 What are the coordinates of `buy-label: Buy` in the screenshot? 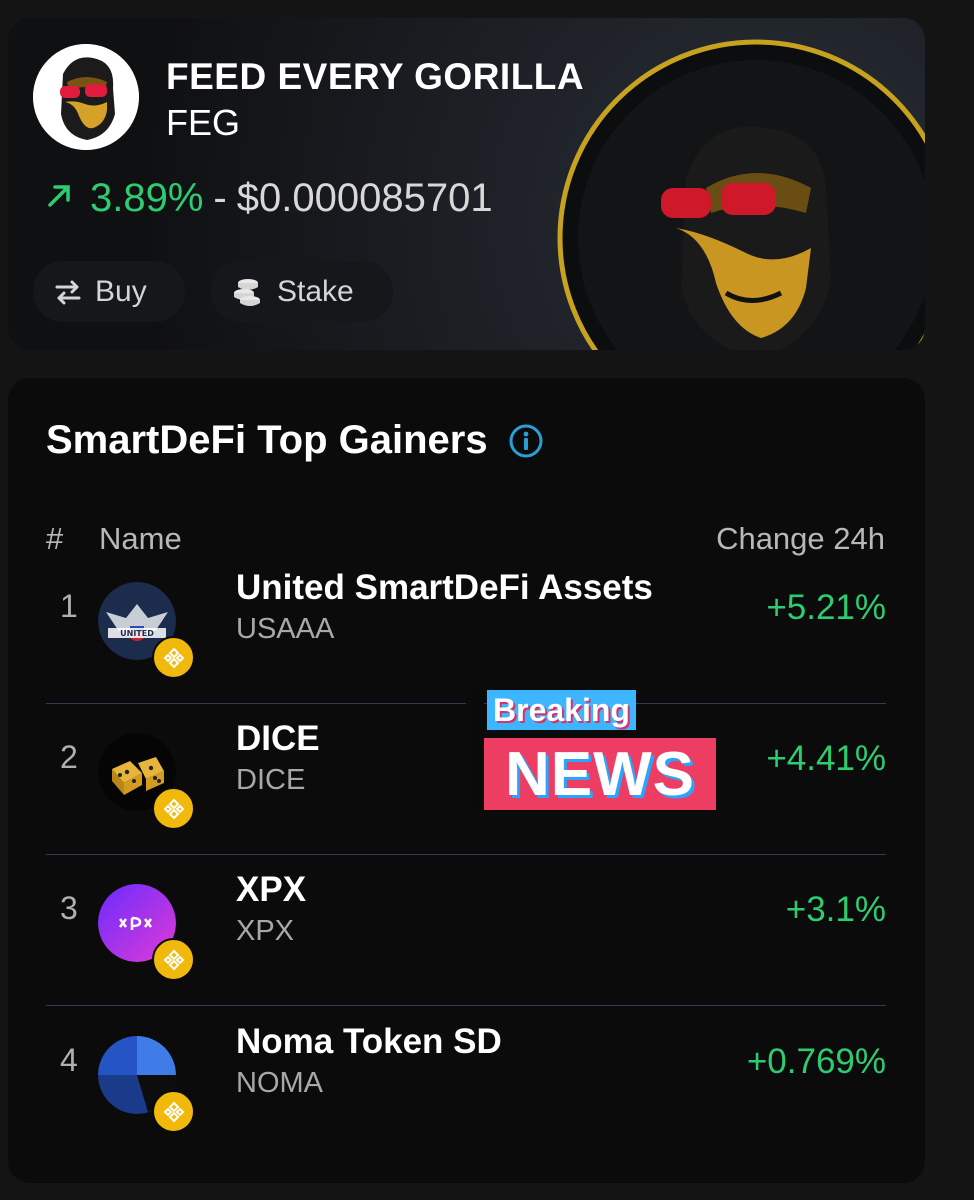 It's located at (121, 291).